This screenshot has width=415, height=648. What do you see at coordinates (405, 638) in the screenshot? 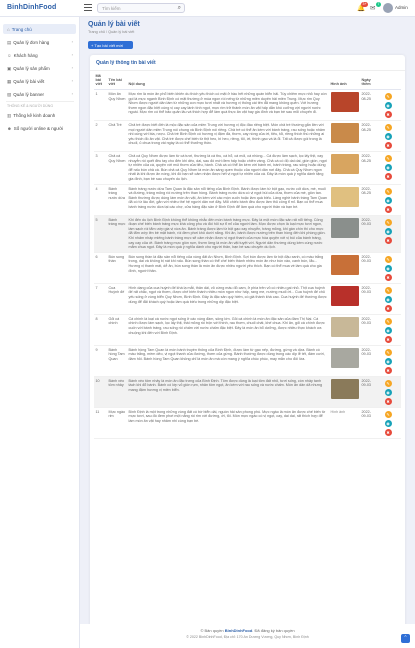
I see `scroll-to-top-button: ⌃` at bounding box center [405, 638].